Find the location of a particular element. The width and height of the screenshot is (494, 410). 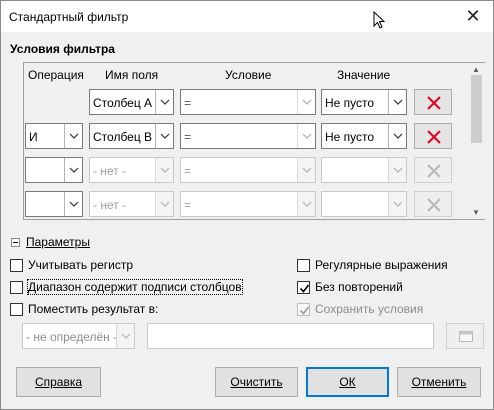

remove-row-2-button is located at coordinates (433, 136).